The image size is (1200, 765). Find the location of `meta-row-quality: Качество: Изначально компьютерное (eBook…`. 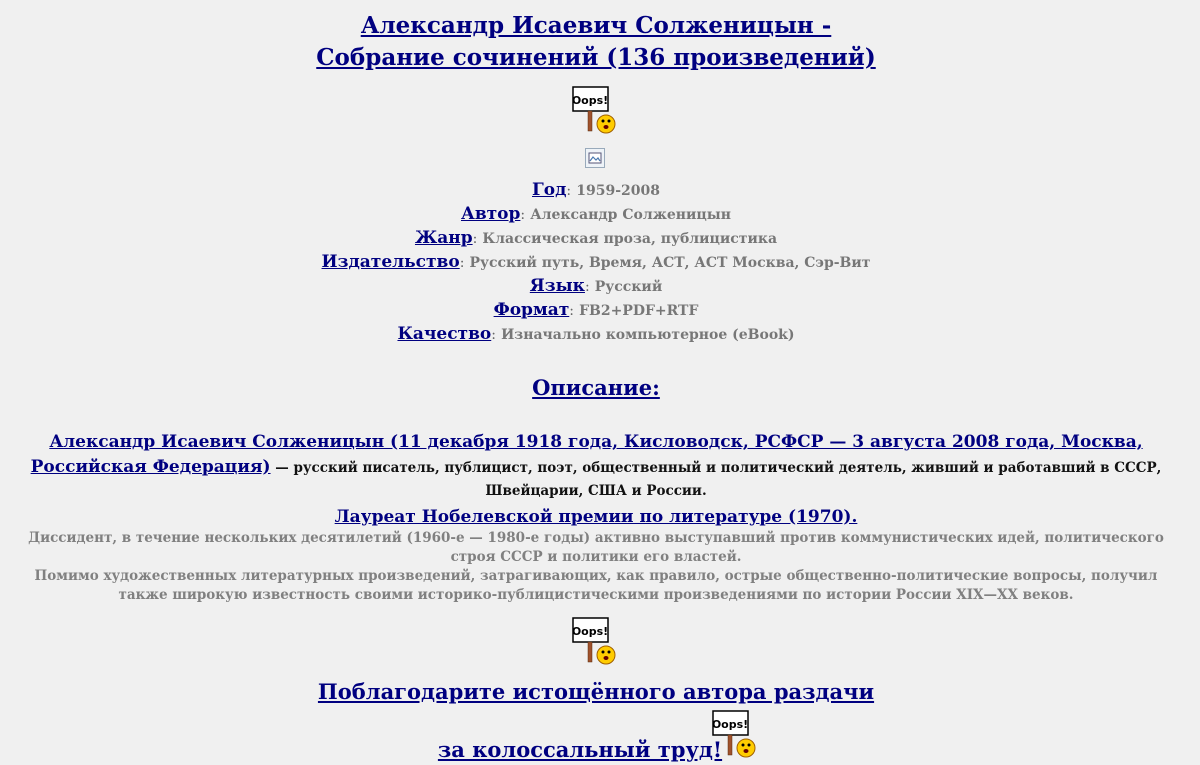

meta-row-quality: Качество: Изначально компьютерное (eBook… is located at coordinates (596, 334).